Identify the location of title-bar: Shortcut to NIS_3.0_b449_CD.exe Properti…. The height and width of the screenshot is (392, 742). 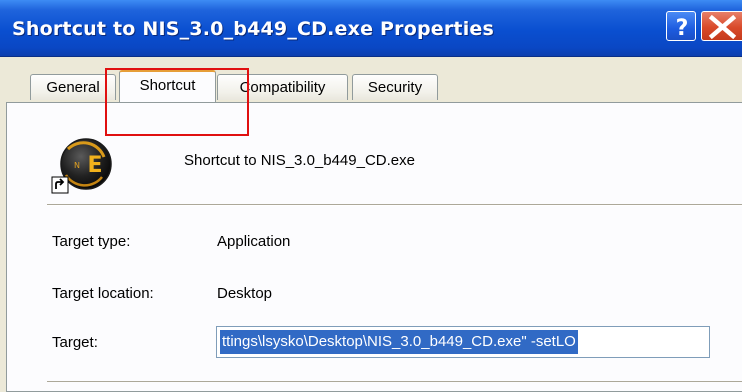
(371, 28).